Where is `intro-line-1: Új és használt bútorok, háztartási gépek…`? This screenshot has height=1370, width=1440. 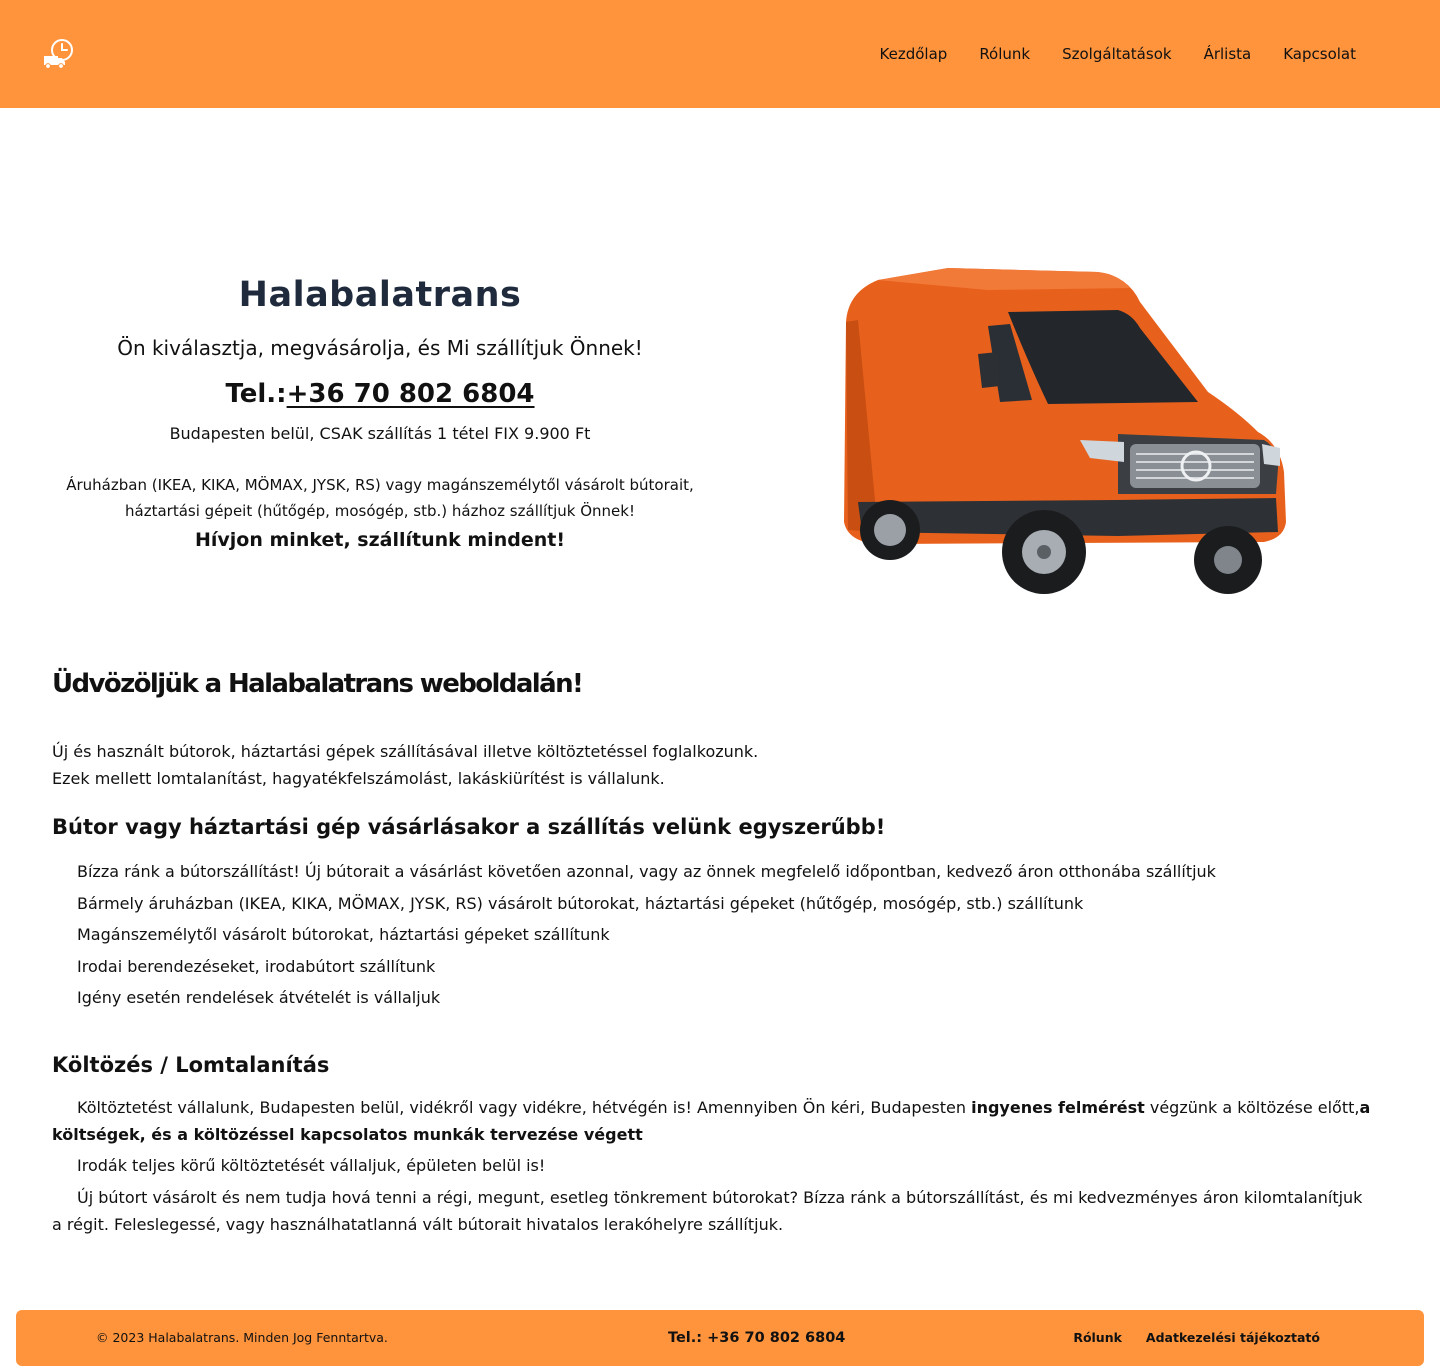
intro-line-1: Új és használt bútorok, háztartási gépek… is located at coordinates (405, 751).